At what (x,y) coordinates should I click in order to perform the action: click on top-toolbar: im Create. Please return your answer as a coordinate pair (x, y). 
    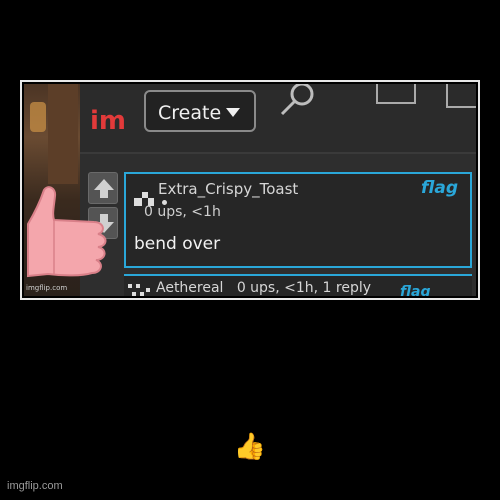
    Looking at the image, I should click on (278, 119).